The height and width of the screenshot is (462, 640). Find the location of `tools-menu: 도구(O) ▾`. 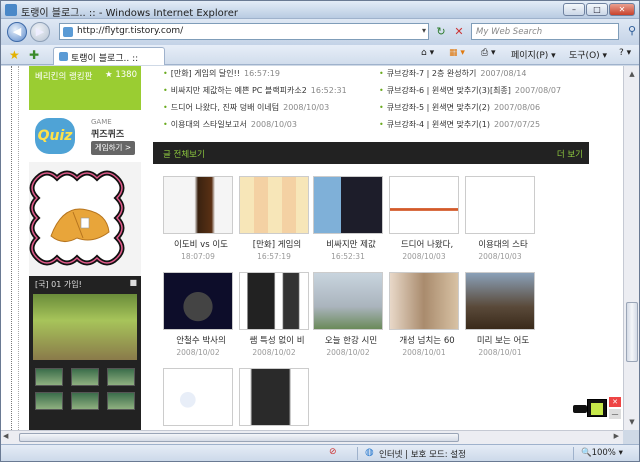

tools-menu: 도구(O) ▾ is located at coordinates (588, 54).